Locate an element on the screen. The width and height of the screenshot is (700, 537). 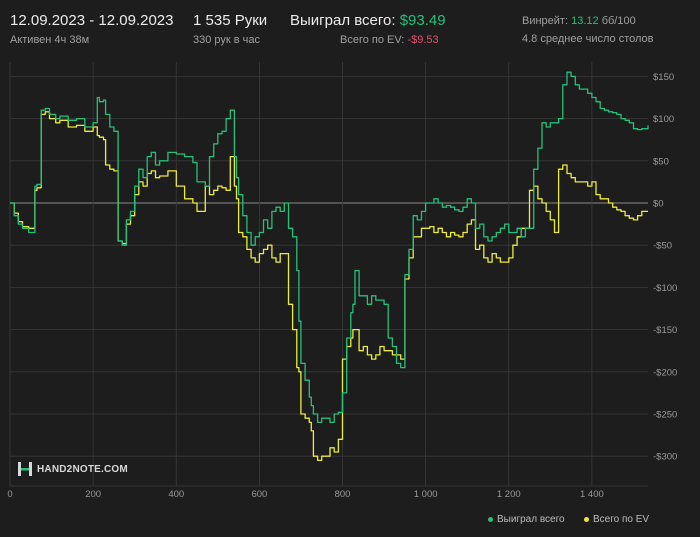
y-tick-label: -$300 is located at coordinates (665, 457).